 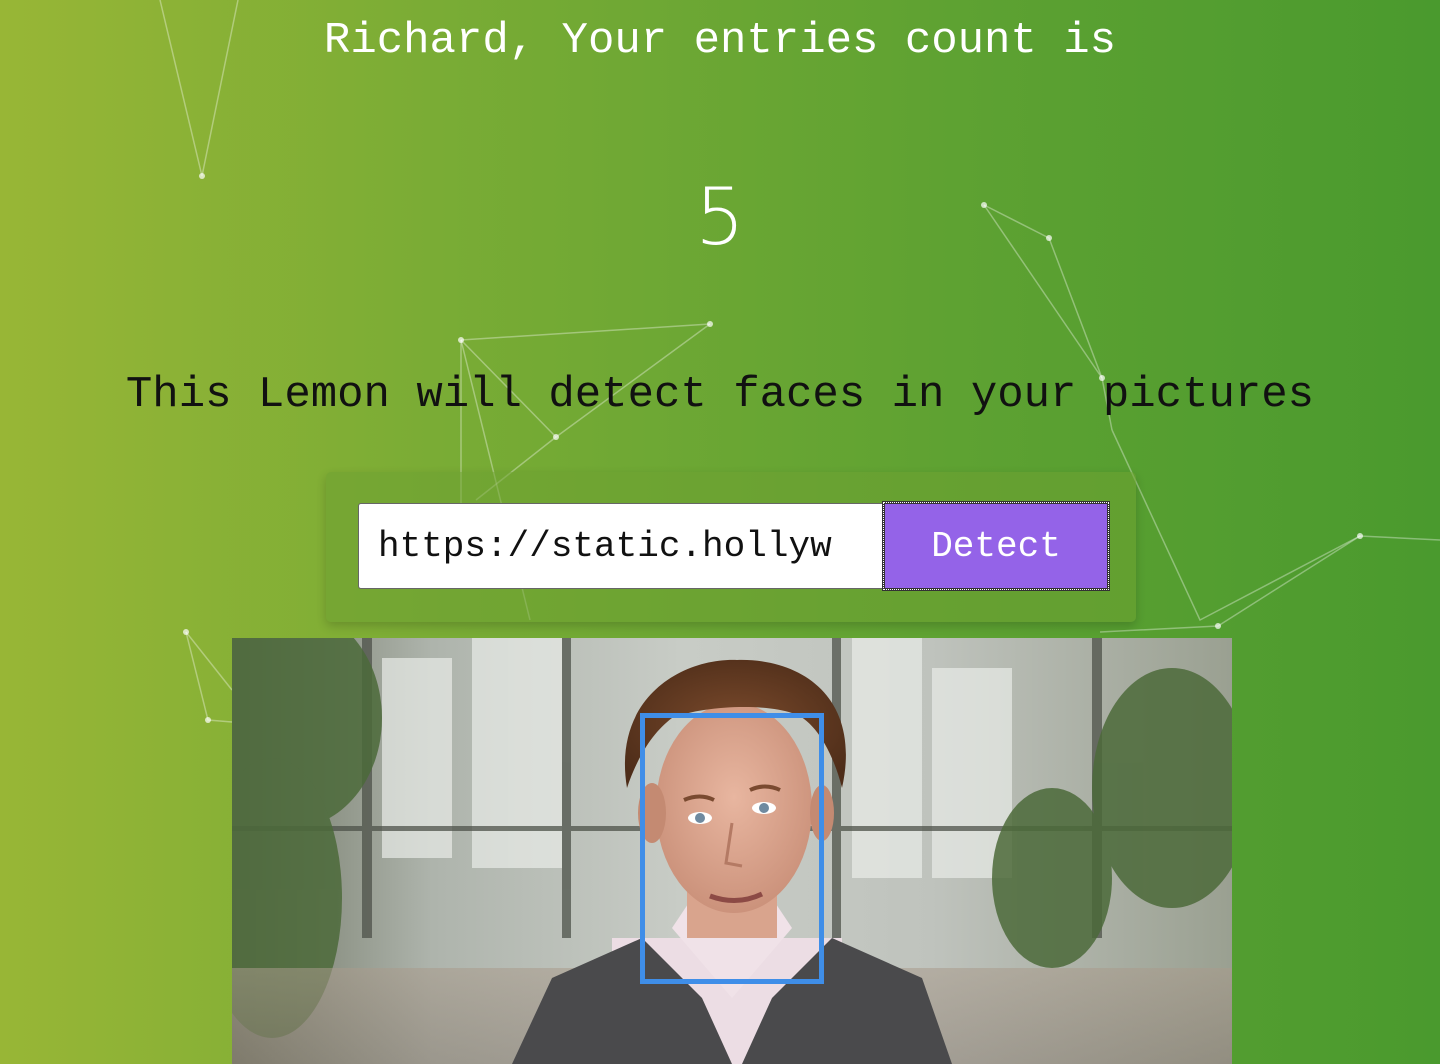 I want to click on face-bounding-box, so click(x=732, y=848).